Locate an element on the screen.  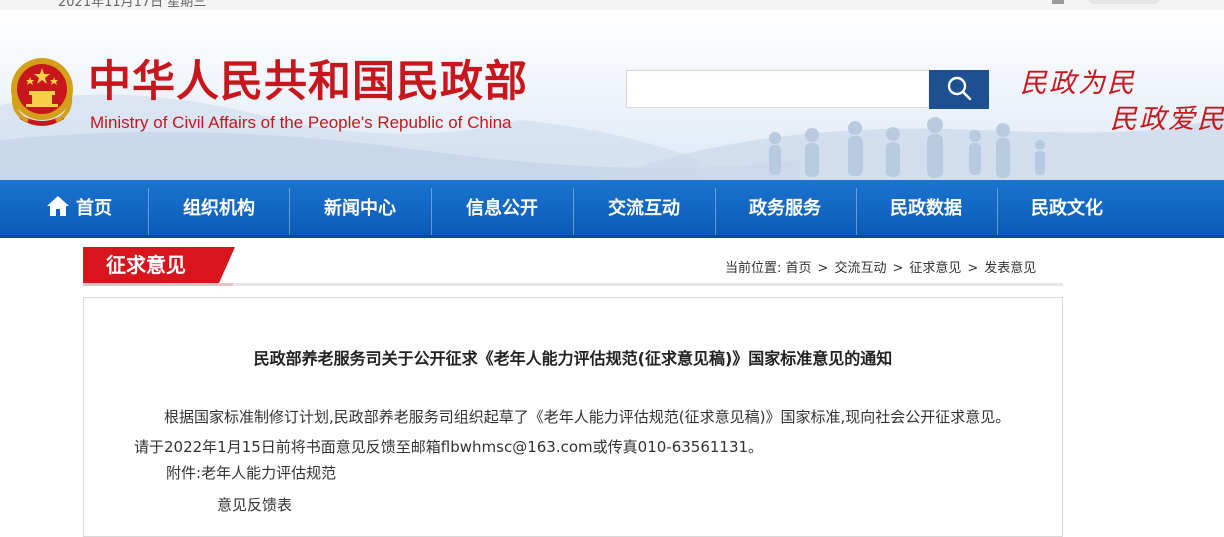
nav-item-home: 首页 is located at coordinates (79, 207).